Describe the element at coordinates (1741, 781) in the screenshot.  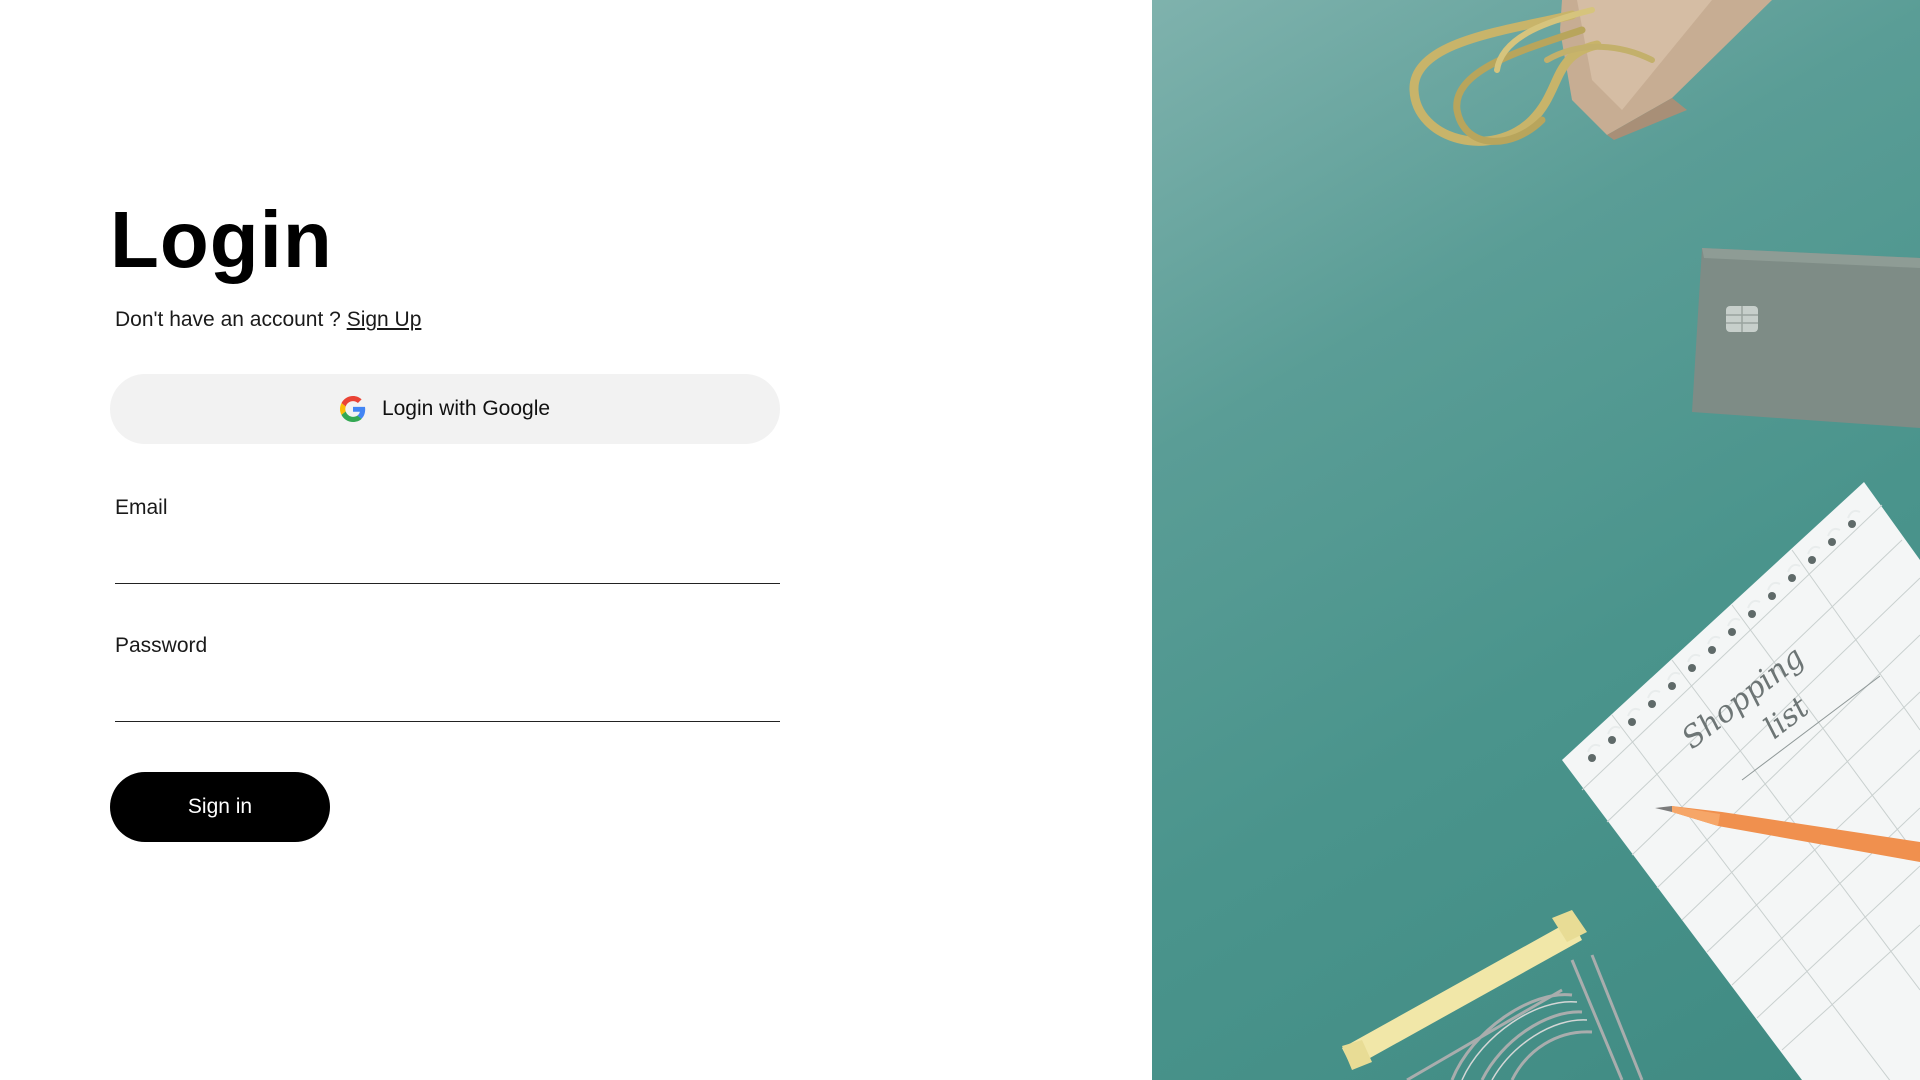
I see `notebook: Shopping list` at that location.